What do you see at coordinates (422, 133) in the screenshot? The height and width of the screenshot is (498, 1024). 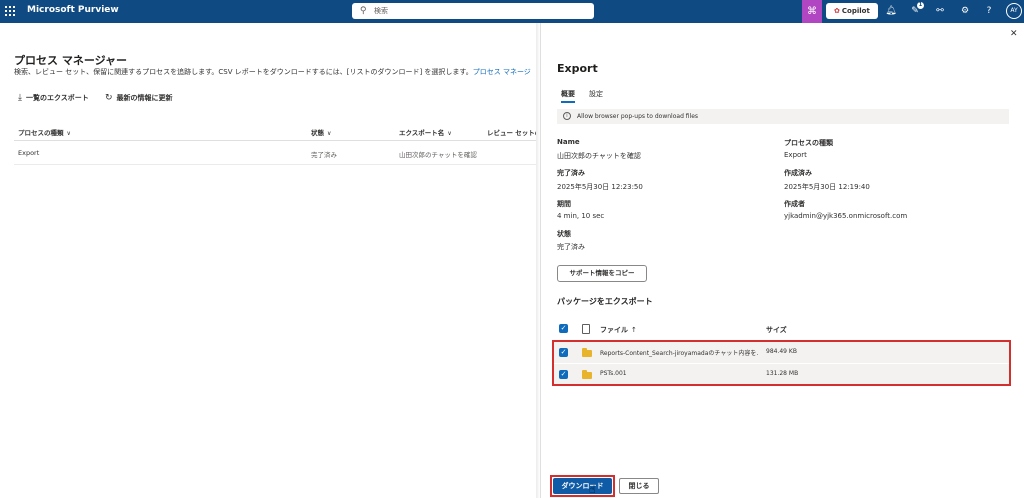 I see `column-header-label: エクスポート名` at bounding box center [422, 133].